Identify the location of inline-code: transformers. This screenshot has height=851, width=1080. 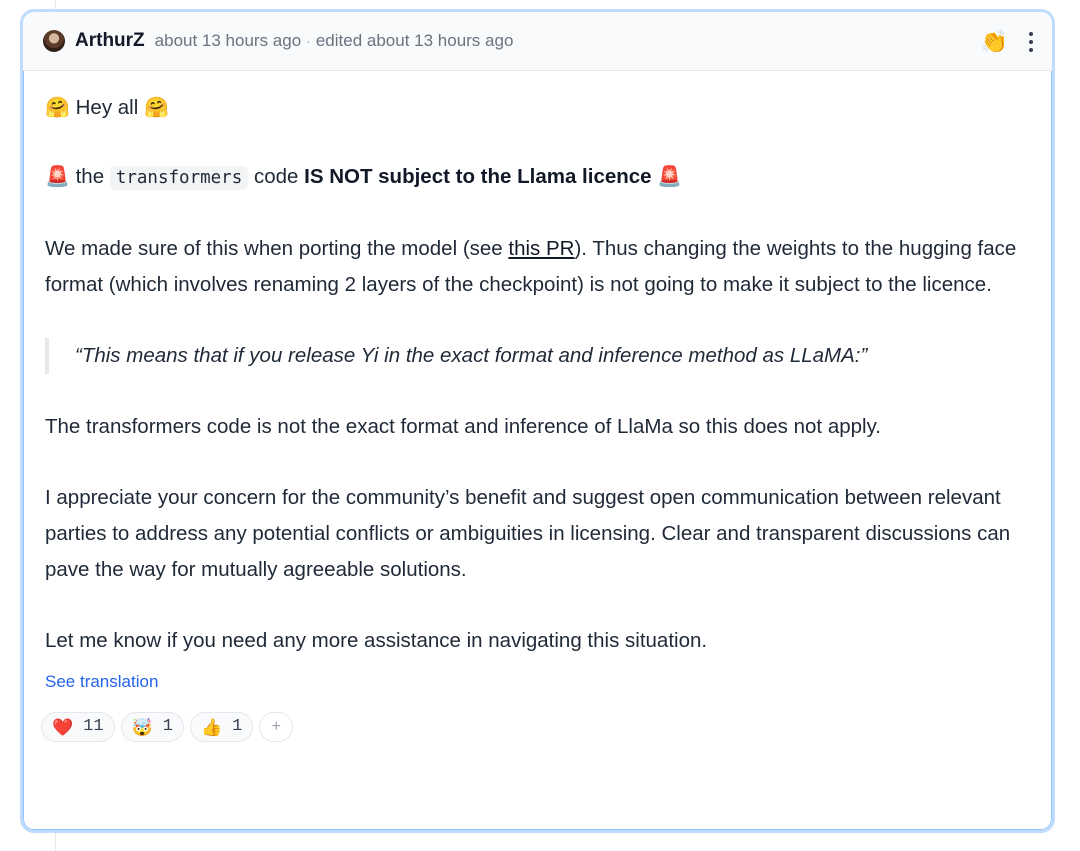
(179, 178).